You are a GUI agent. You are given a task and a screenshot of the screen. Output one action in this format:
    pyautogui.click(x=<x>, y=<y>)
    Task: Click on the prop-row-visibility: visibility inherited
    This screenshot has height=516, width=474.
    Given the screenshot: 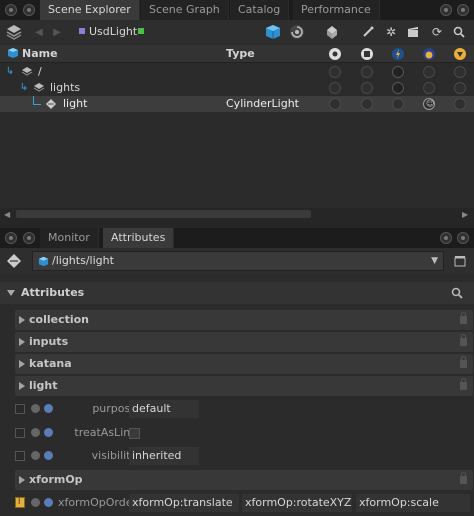 What is the action you would take?
    pyautogui.click(x=242, y=456)
    